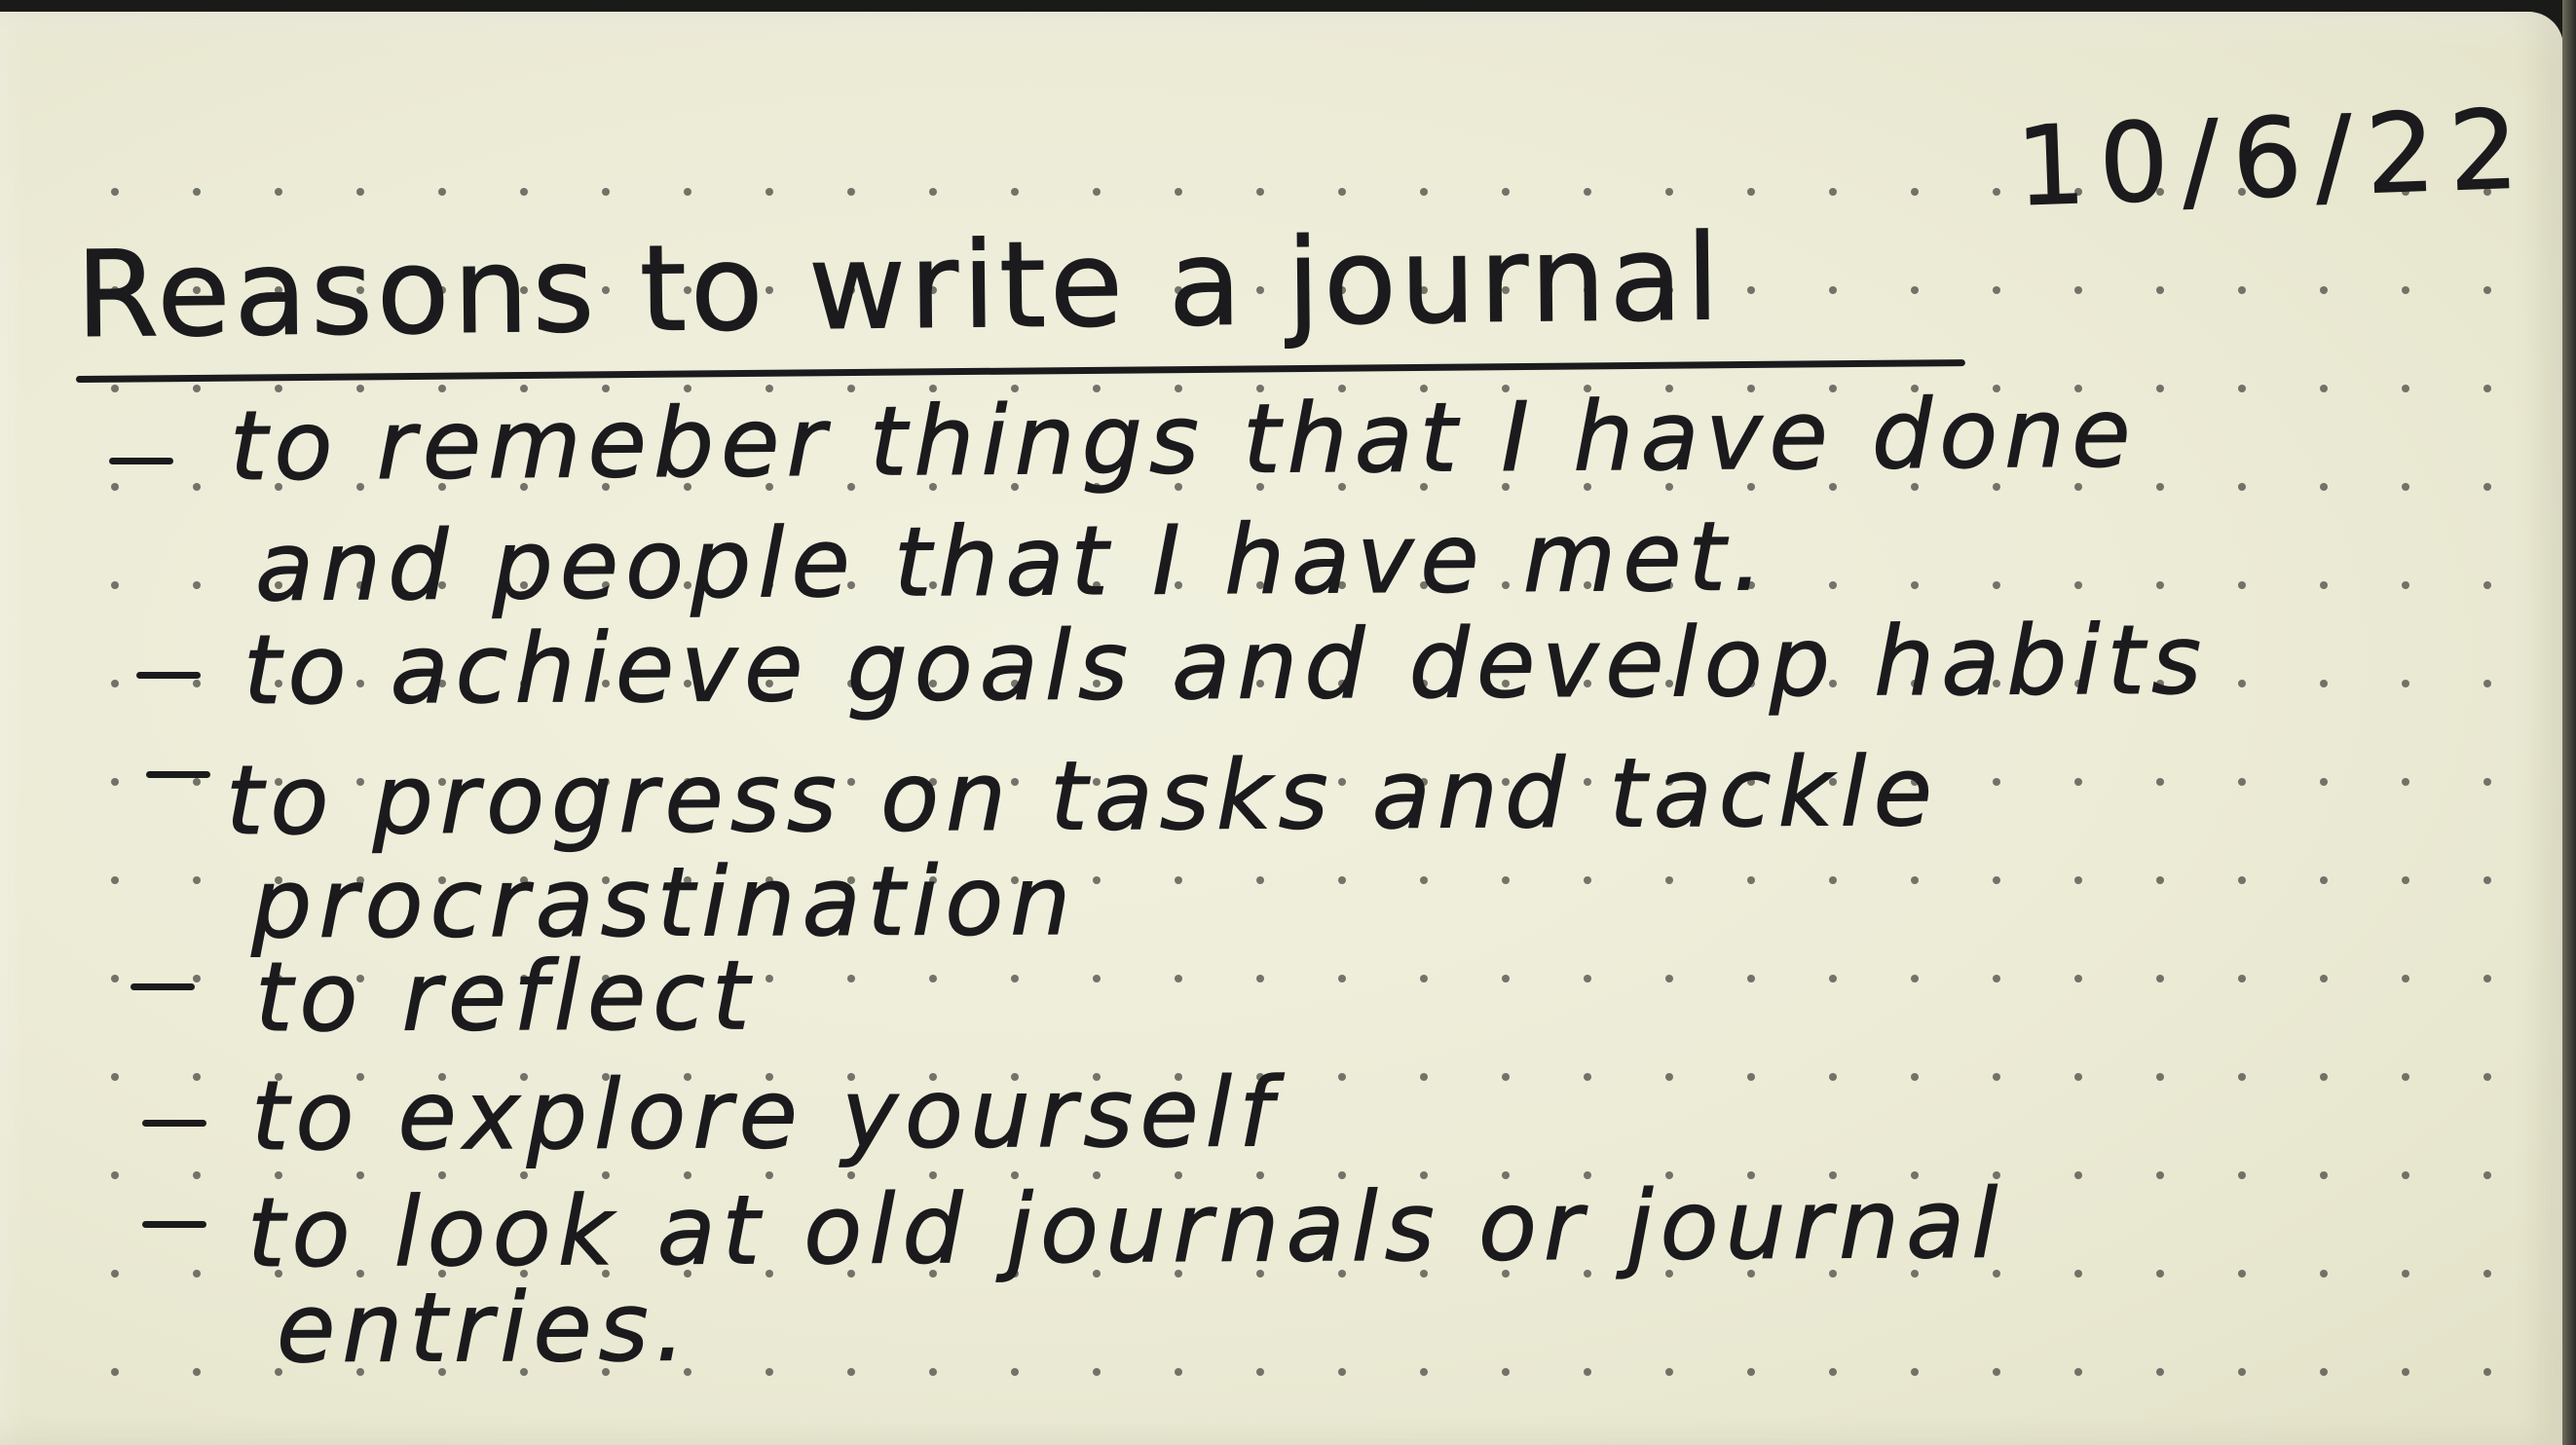  I want to click on page-title: Reasons to write a journal, so click(900, 286).